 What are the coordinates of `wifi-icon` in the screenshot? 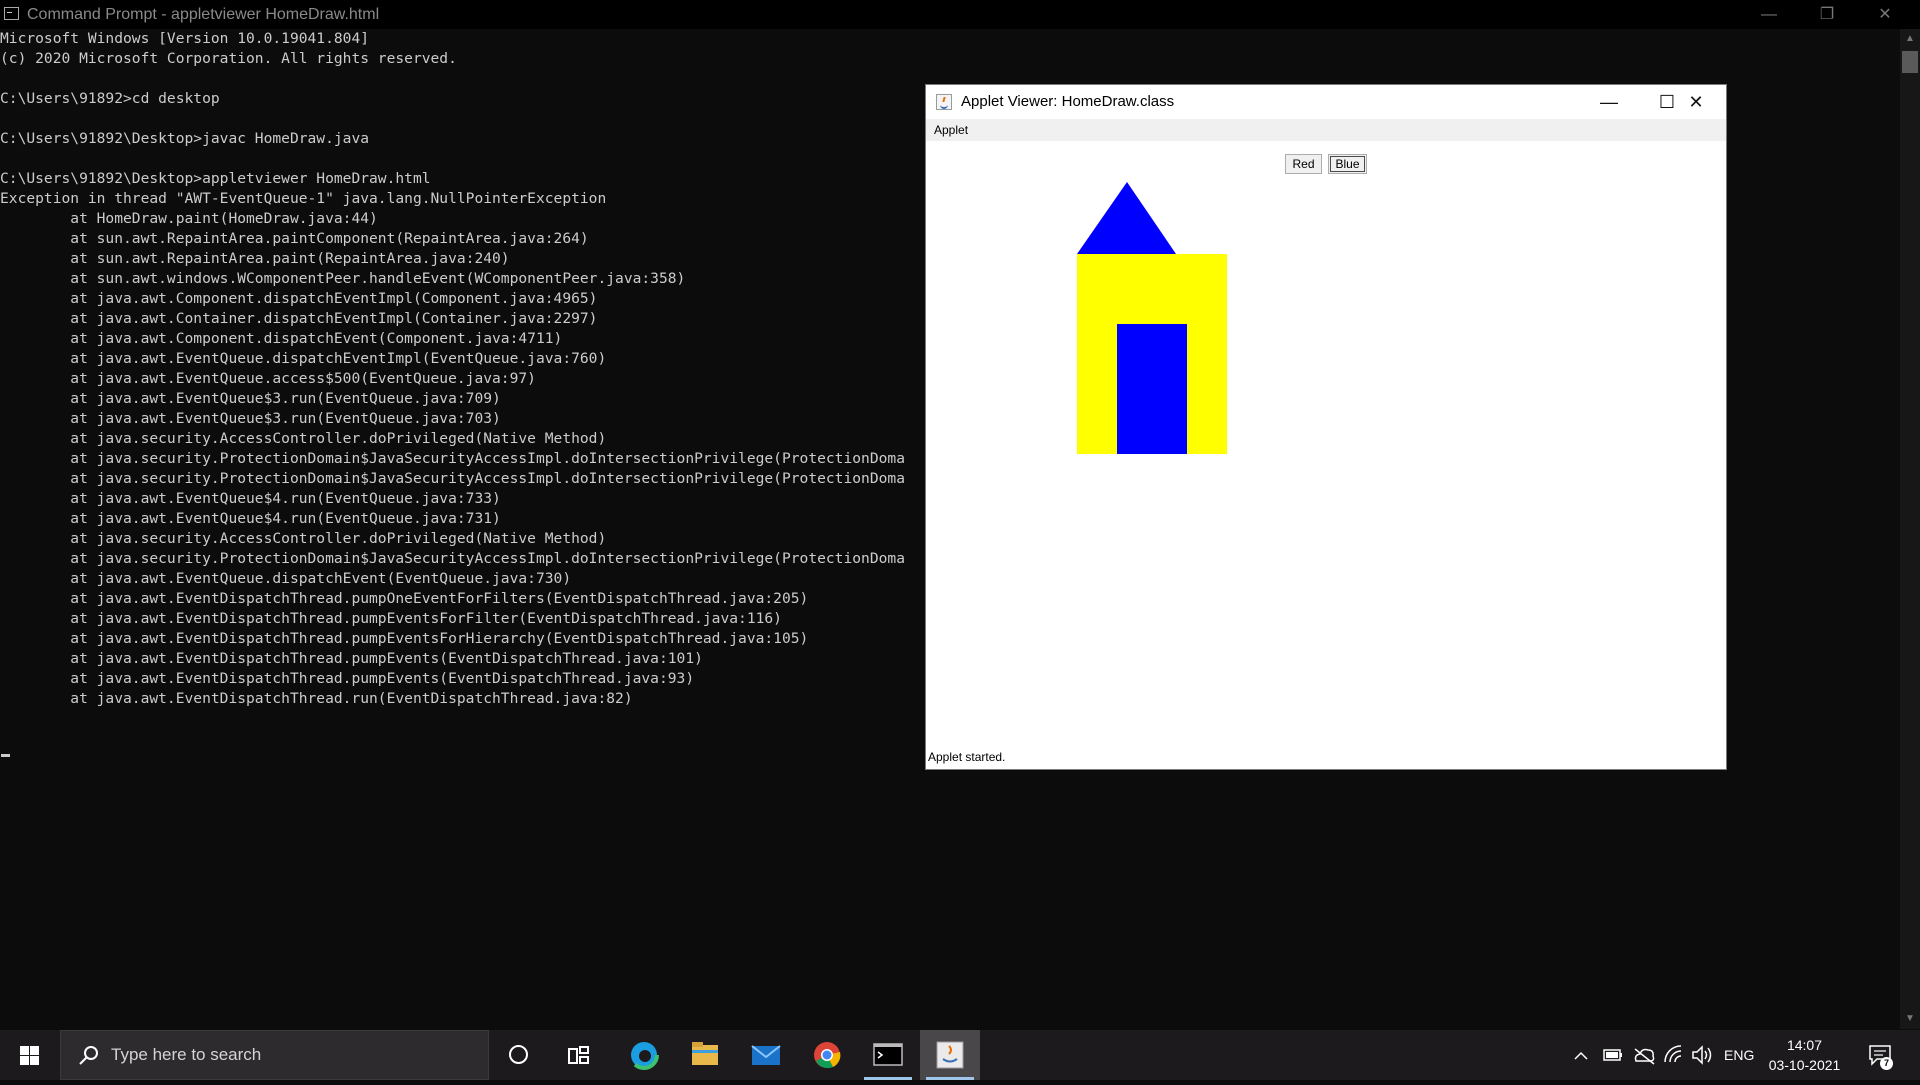 It's located at (1673, 1055).